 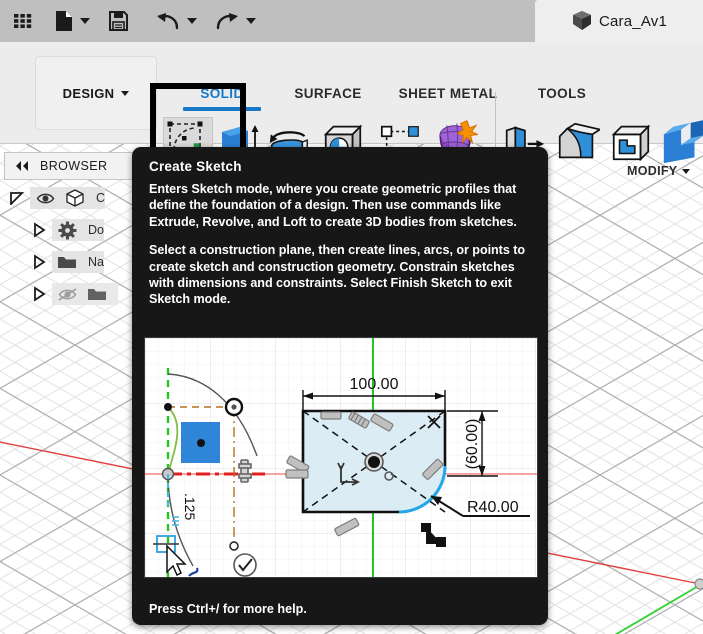 What do you see at coordinates (245, 565) in the screenshot?
I see `ok-check-button` at bounding box center [245, 565].